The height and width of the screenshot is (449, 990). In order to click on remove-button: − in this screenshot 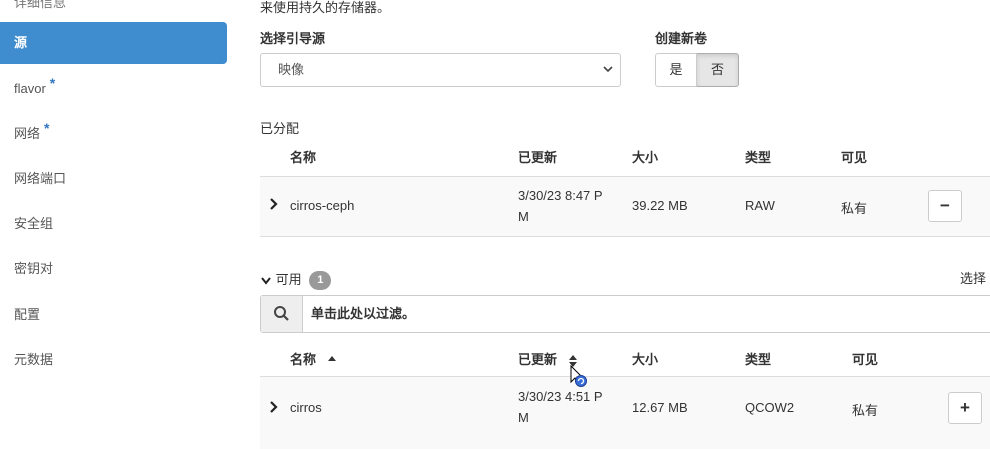, I will do `click(945, 206)`.